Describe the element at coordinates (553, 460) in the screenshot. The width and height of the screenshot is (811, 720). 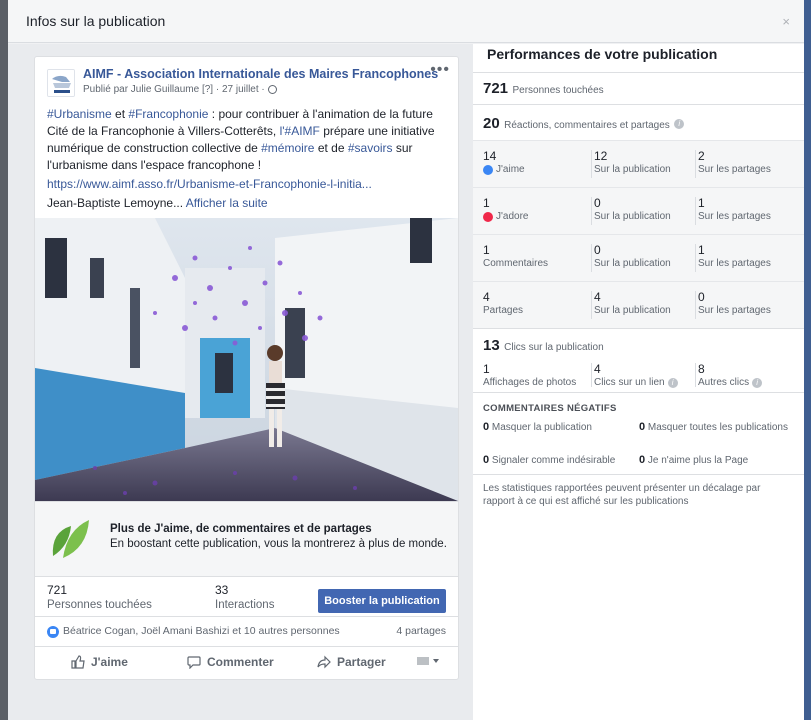
I see `neg-label: Signaler comme indésirable` at that location.